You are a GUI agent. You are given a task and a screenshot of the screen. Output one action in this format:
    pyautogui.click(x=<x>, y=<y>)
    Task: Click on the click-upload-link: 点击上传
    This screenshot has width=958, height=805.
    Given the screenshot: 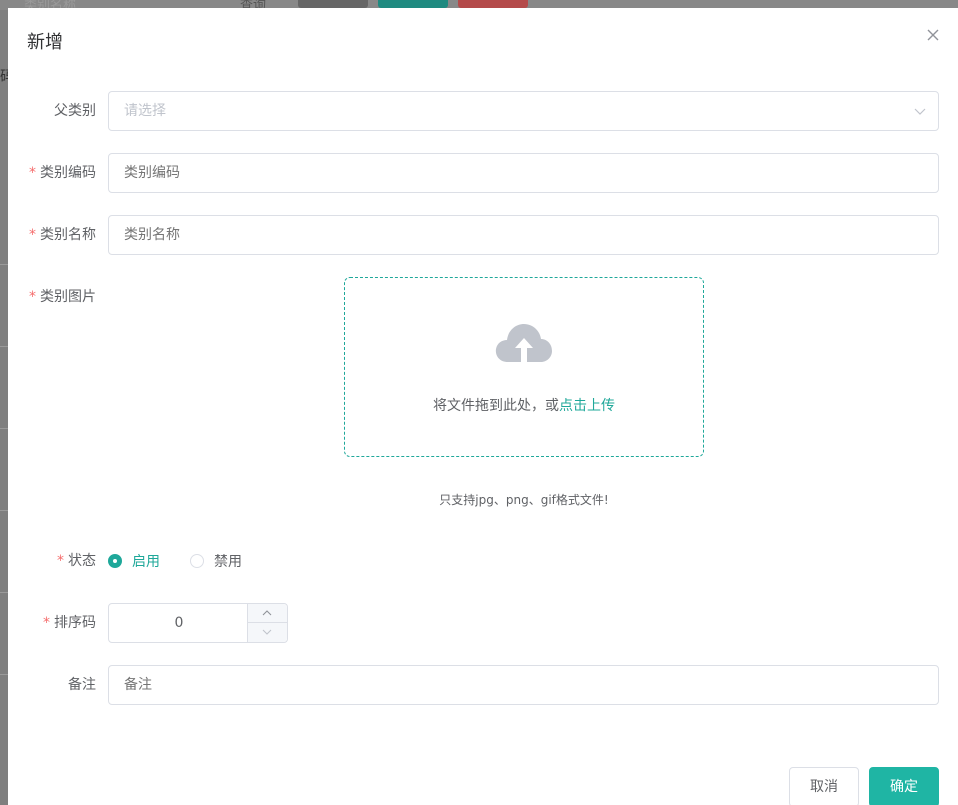 What is the action you would take?
    pyautogui.click(x=587, y=406)
    